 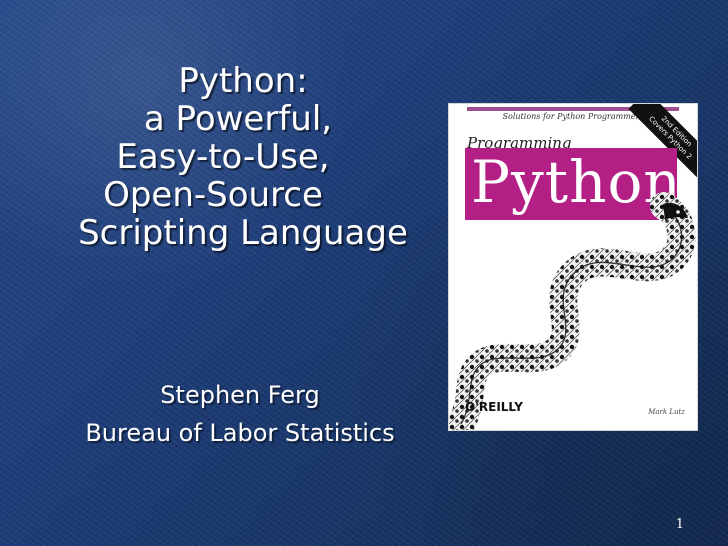 What do you see at coordinates (666, 412) in the screenshot?
I see `book-author-credit: Mark Lutz` at bounding box center [666, 412].